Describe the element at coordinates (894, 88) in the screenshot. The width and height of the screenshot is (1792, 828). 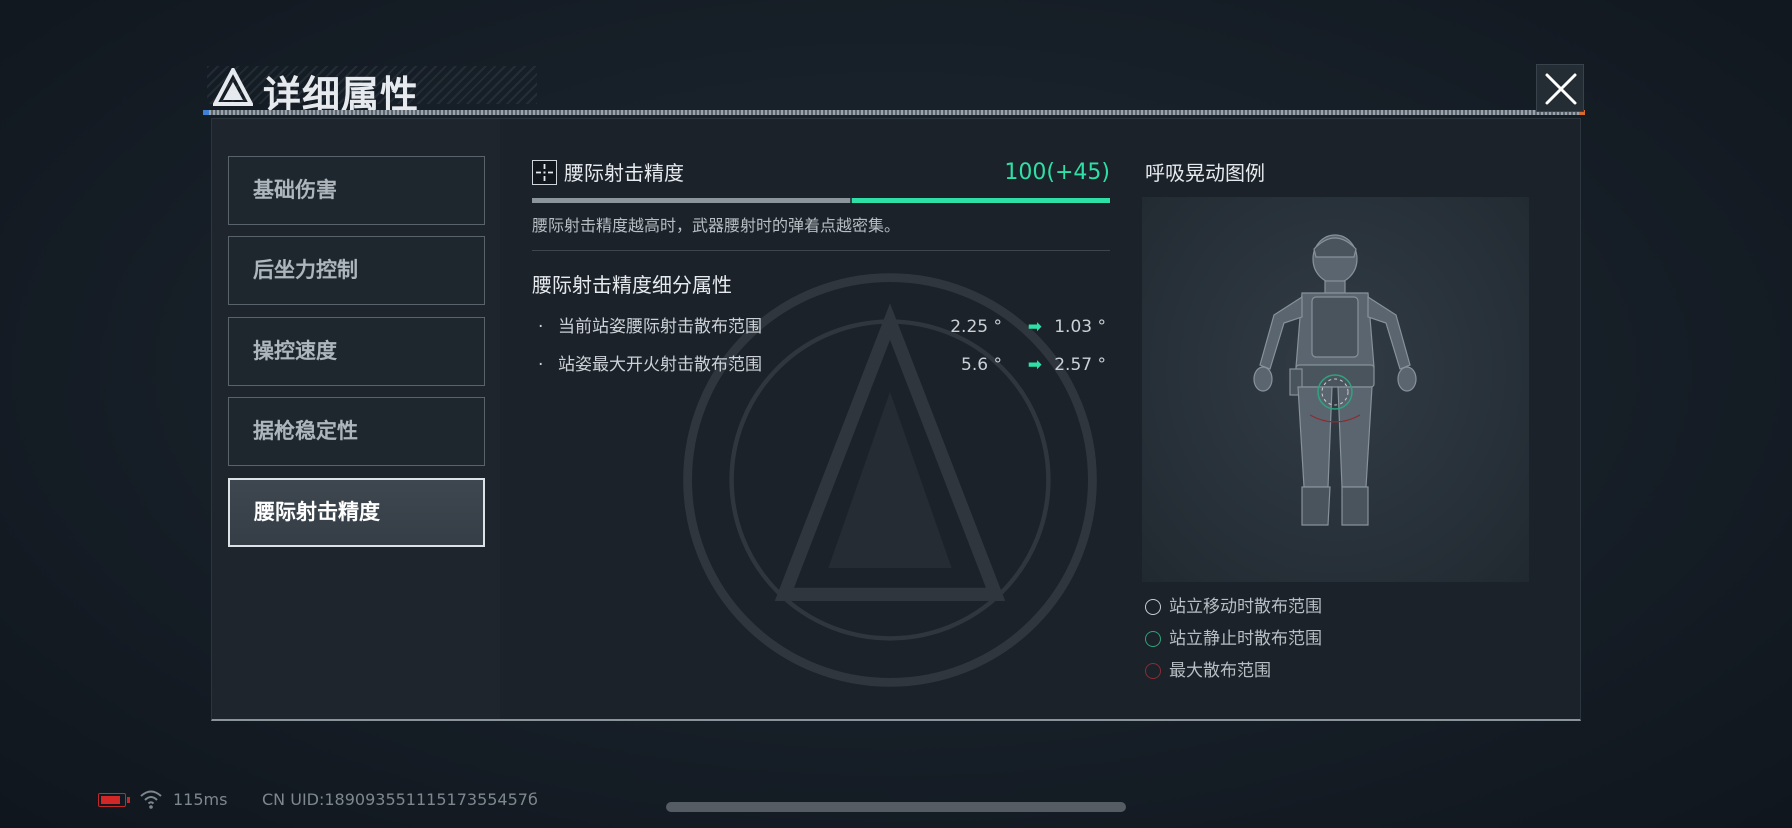
I see `title-bar: 详细属性` at that location.